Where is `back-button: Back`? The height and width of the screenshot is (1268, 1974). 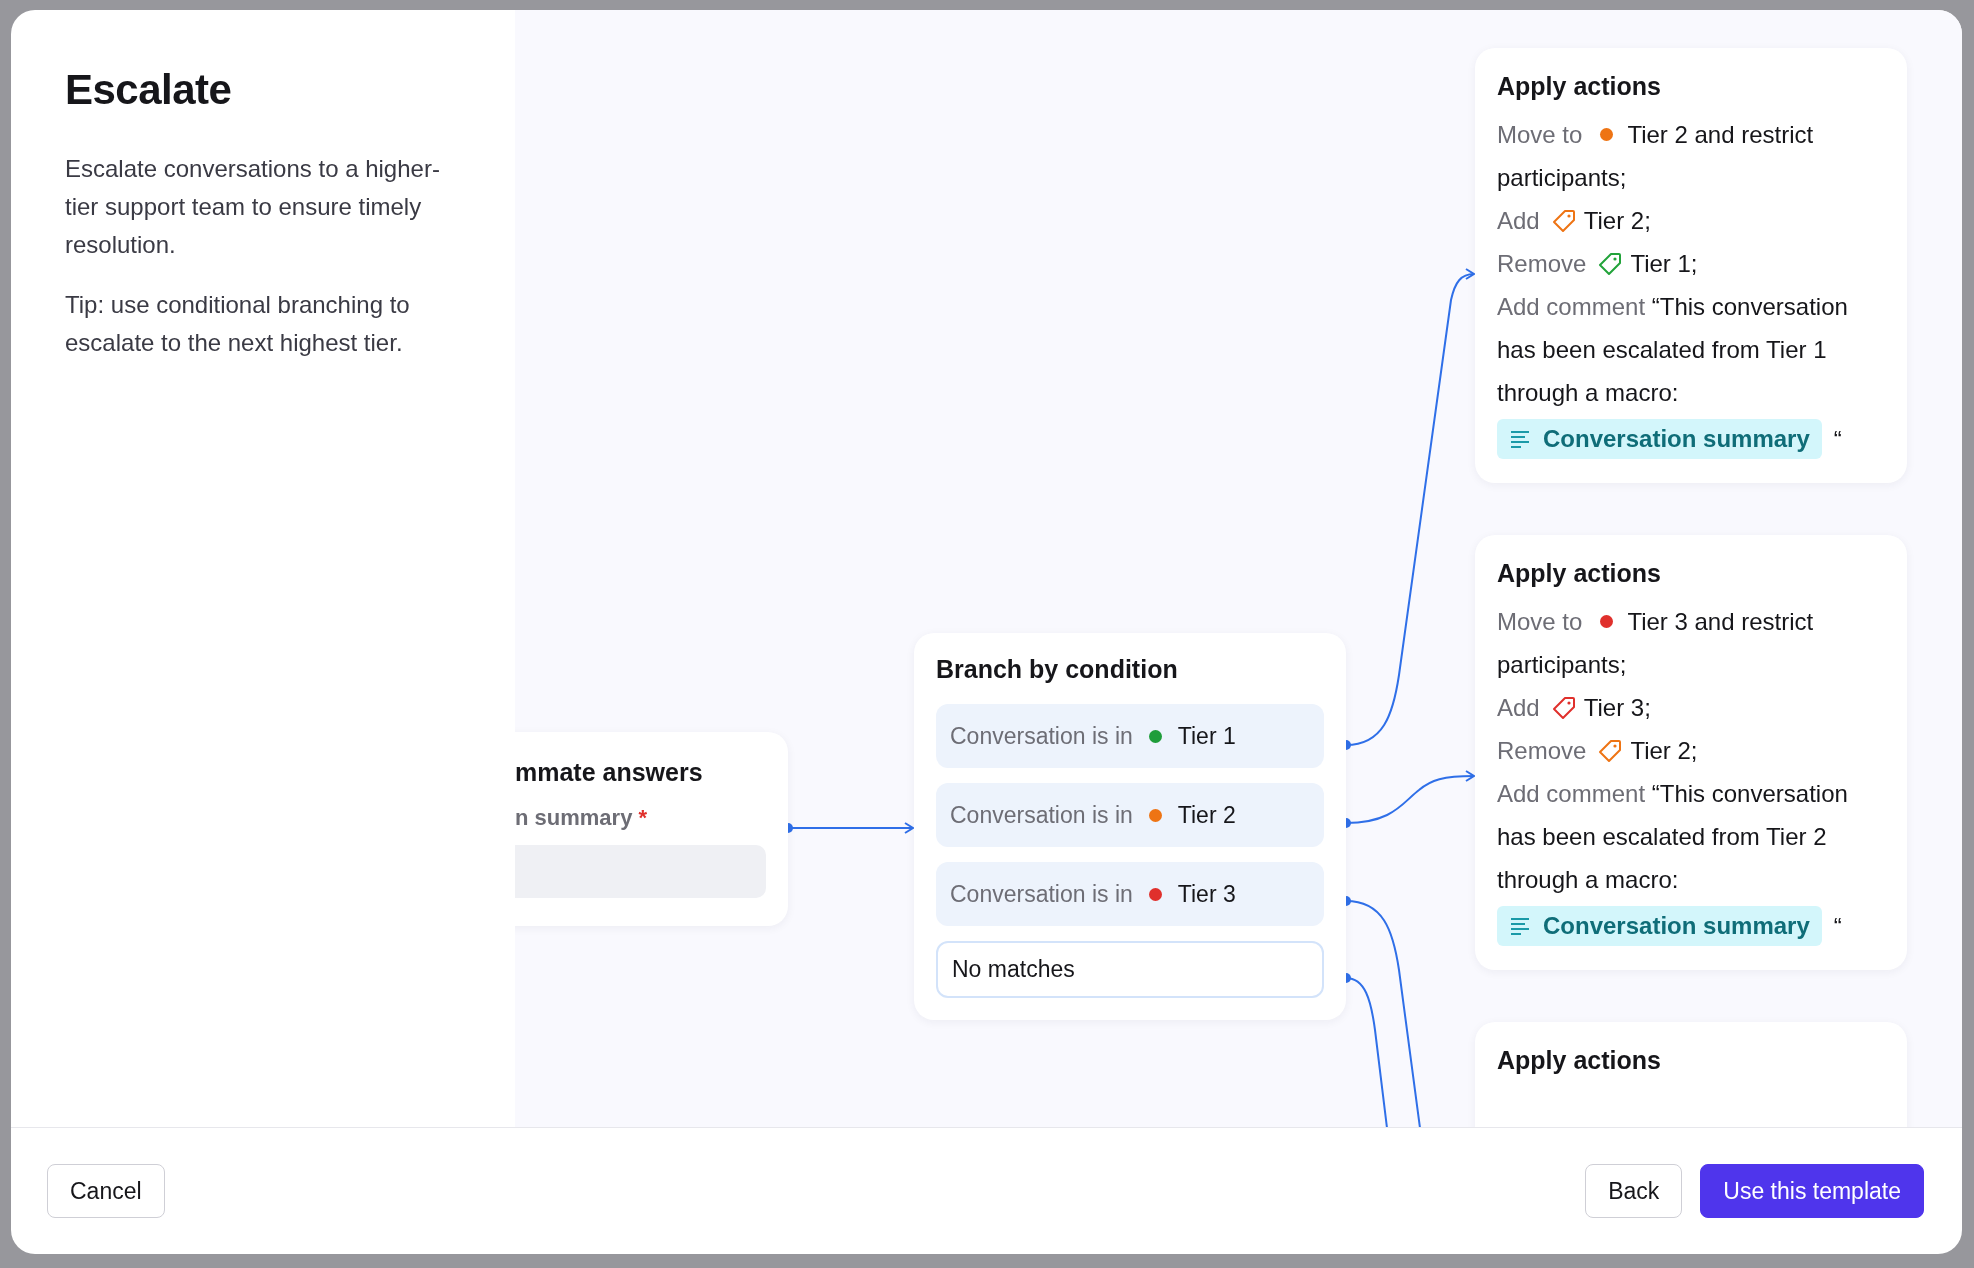 back-button: Back is located at coordinates (1634, 1191).